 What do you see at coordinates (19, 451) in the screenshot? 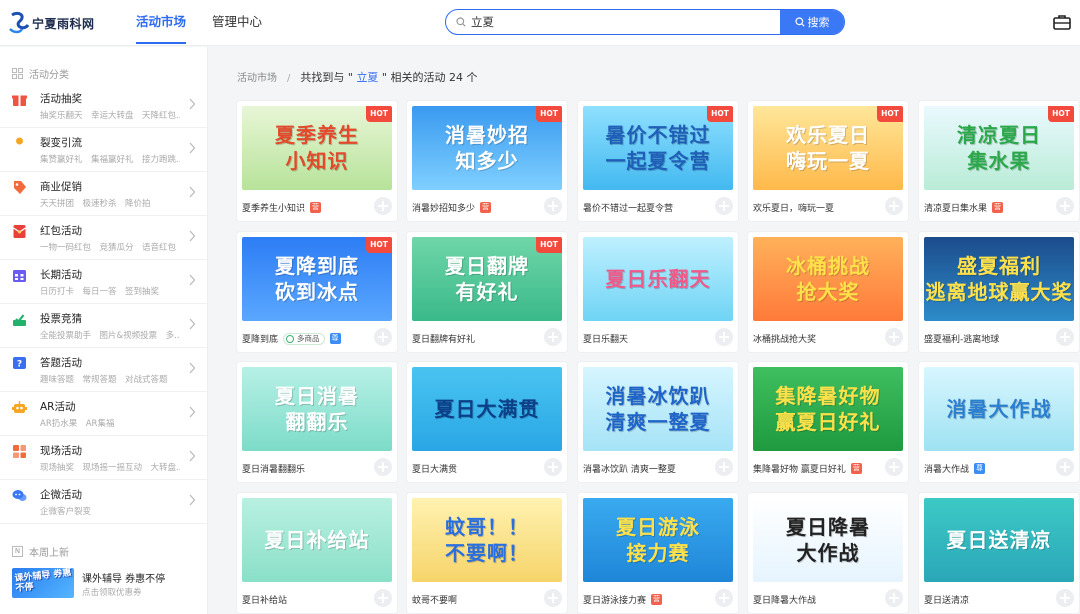
I see `grid-icon` at bounding box center [19, 451].